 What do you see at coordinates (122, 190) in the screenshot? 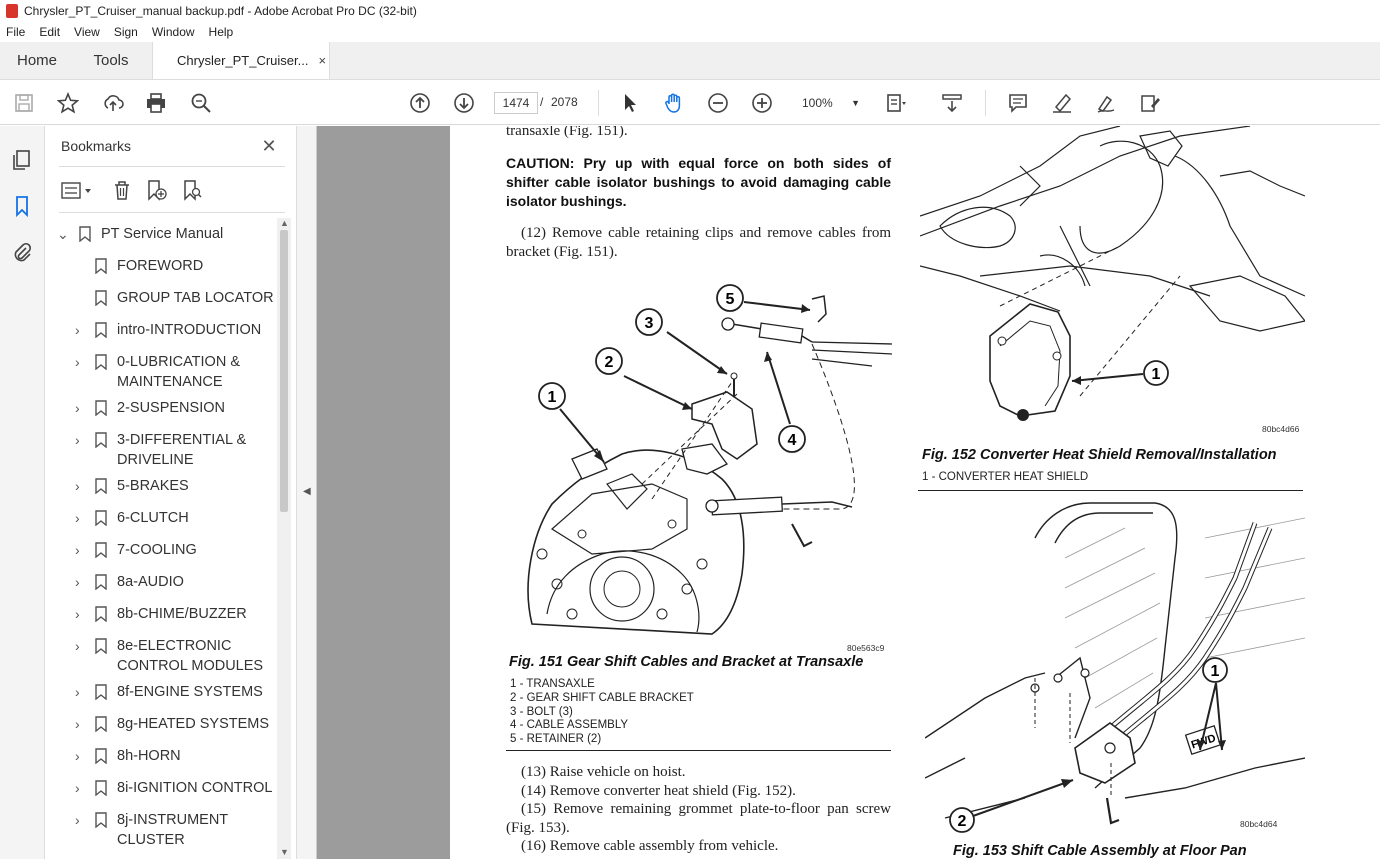
I see `trash-icon` at bounding box center [122, 190].